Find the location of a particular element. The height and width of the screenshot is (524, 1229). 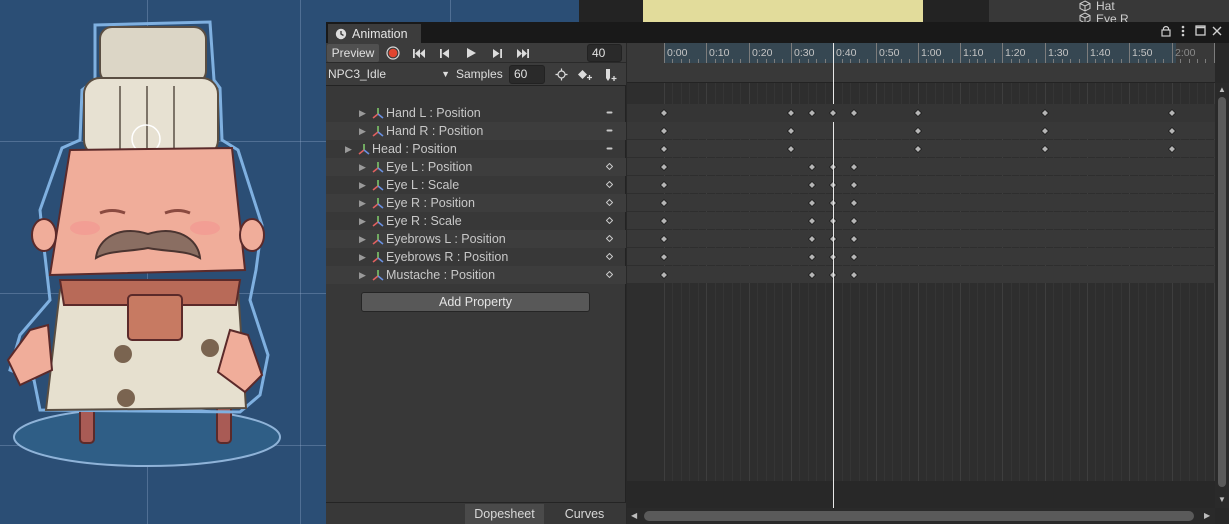

add-event-button is located at coordinates (610, 74).